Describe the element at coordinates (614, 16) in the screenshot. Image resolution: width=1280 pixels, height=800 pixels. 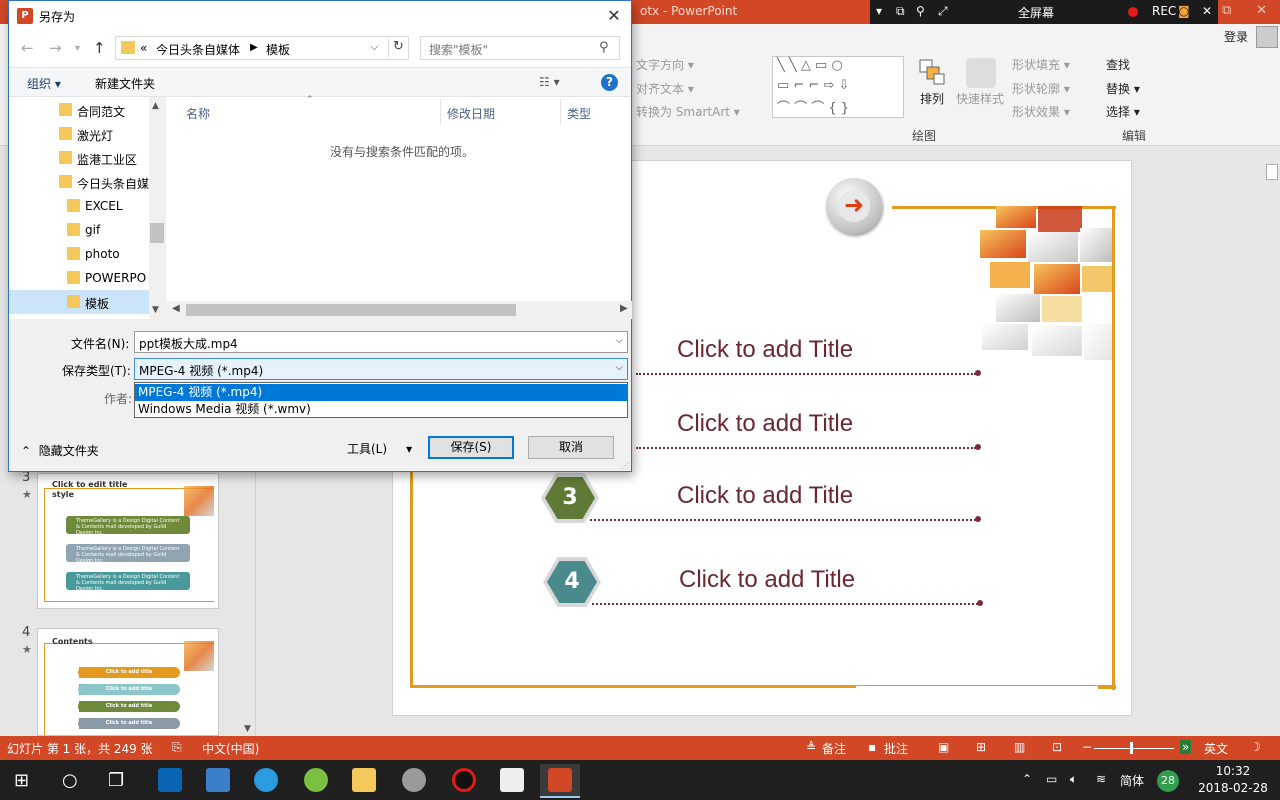
I see `close-icon: ✕` at that location.